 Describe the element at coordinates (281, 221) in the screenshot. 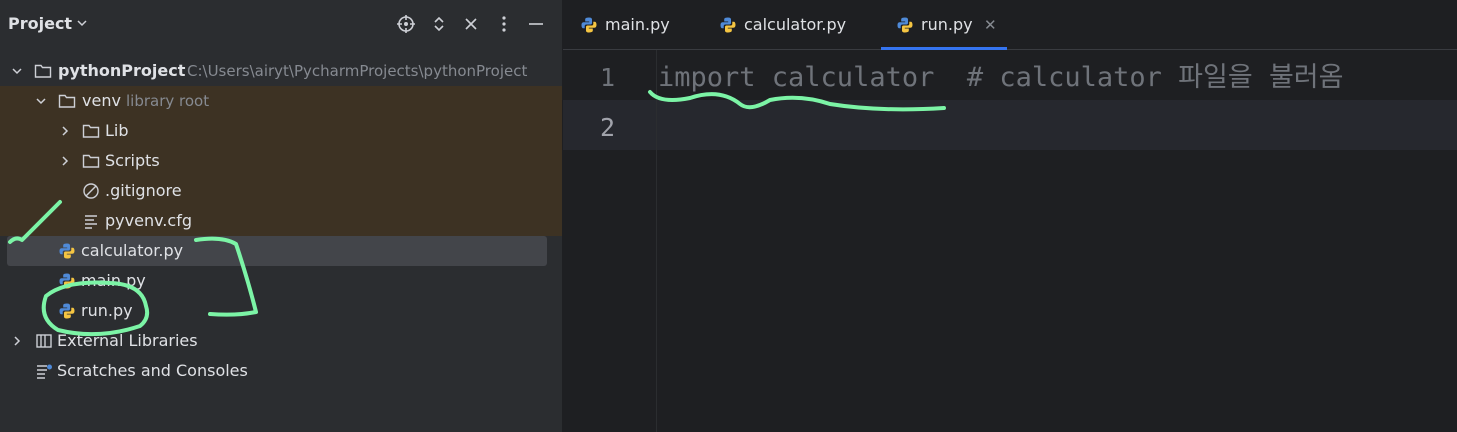

I see `tree-item-pyvenv: pyvenv.cfg` at that location.